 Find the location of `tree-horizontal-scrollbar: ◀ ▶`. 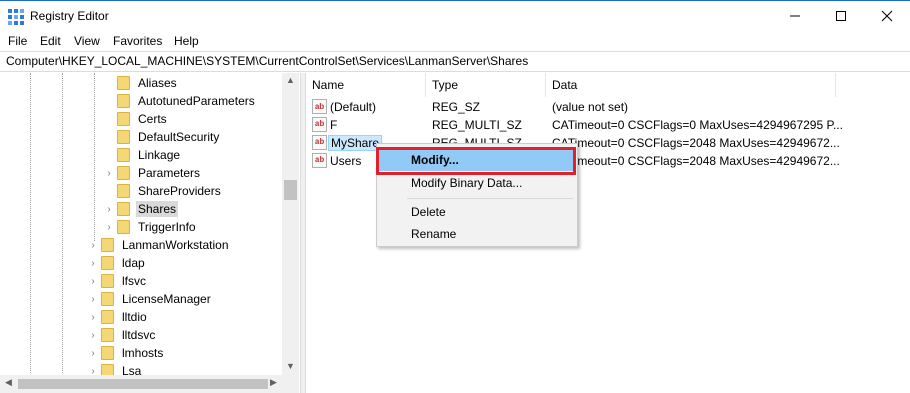

tree-horizontal-scrollbar: ◀ ▶ is located at coordinates (149, 384).